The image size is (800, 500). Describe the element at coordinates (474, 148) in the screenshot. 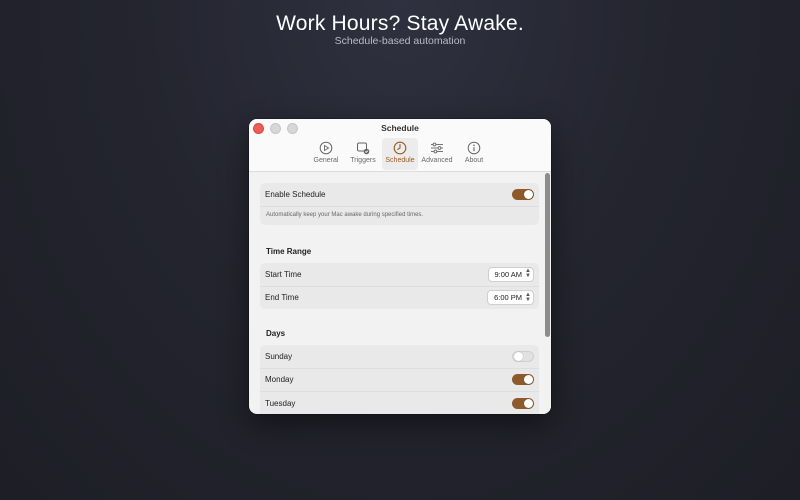

I see `info-icon` at that location.